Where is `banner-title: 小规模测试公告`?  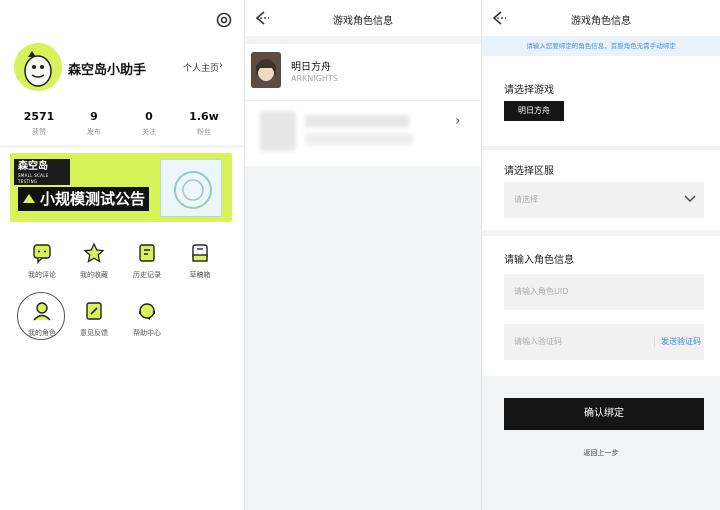
banner-title: 小规模测试公告 is located at coordinates (84, 199).